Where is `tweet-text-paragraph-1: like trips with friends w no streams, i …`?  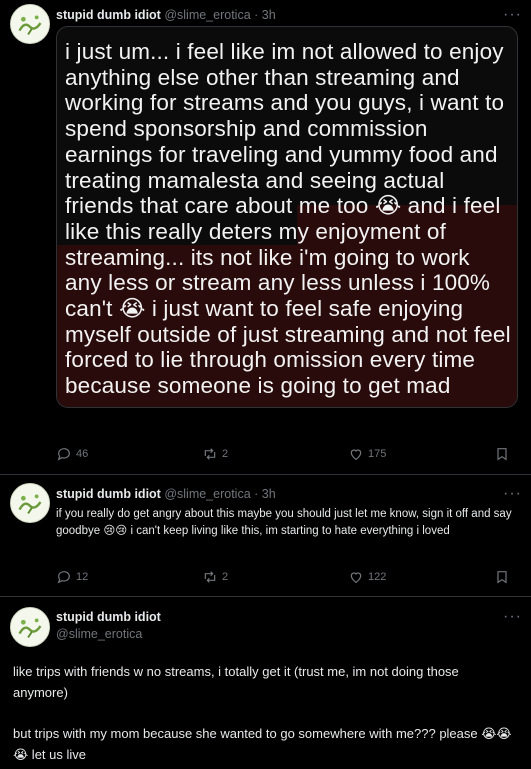 tweet-text-paragraph-1: like trips with friends w no streams, i … is located at coordinates (236, 682).